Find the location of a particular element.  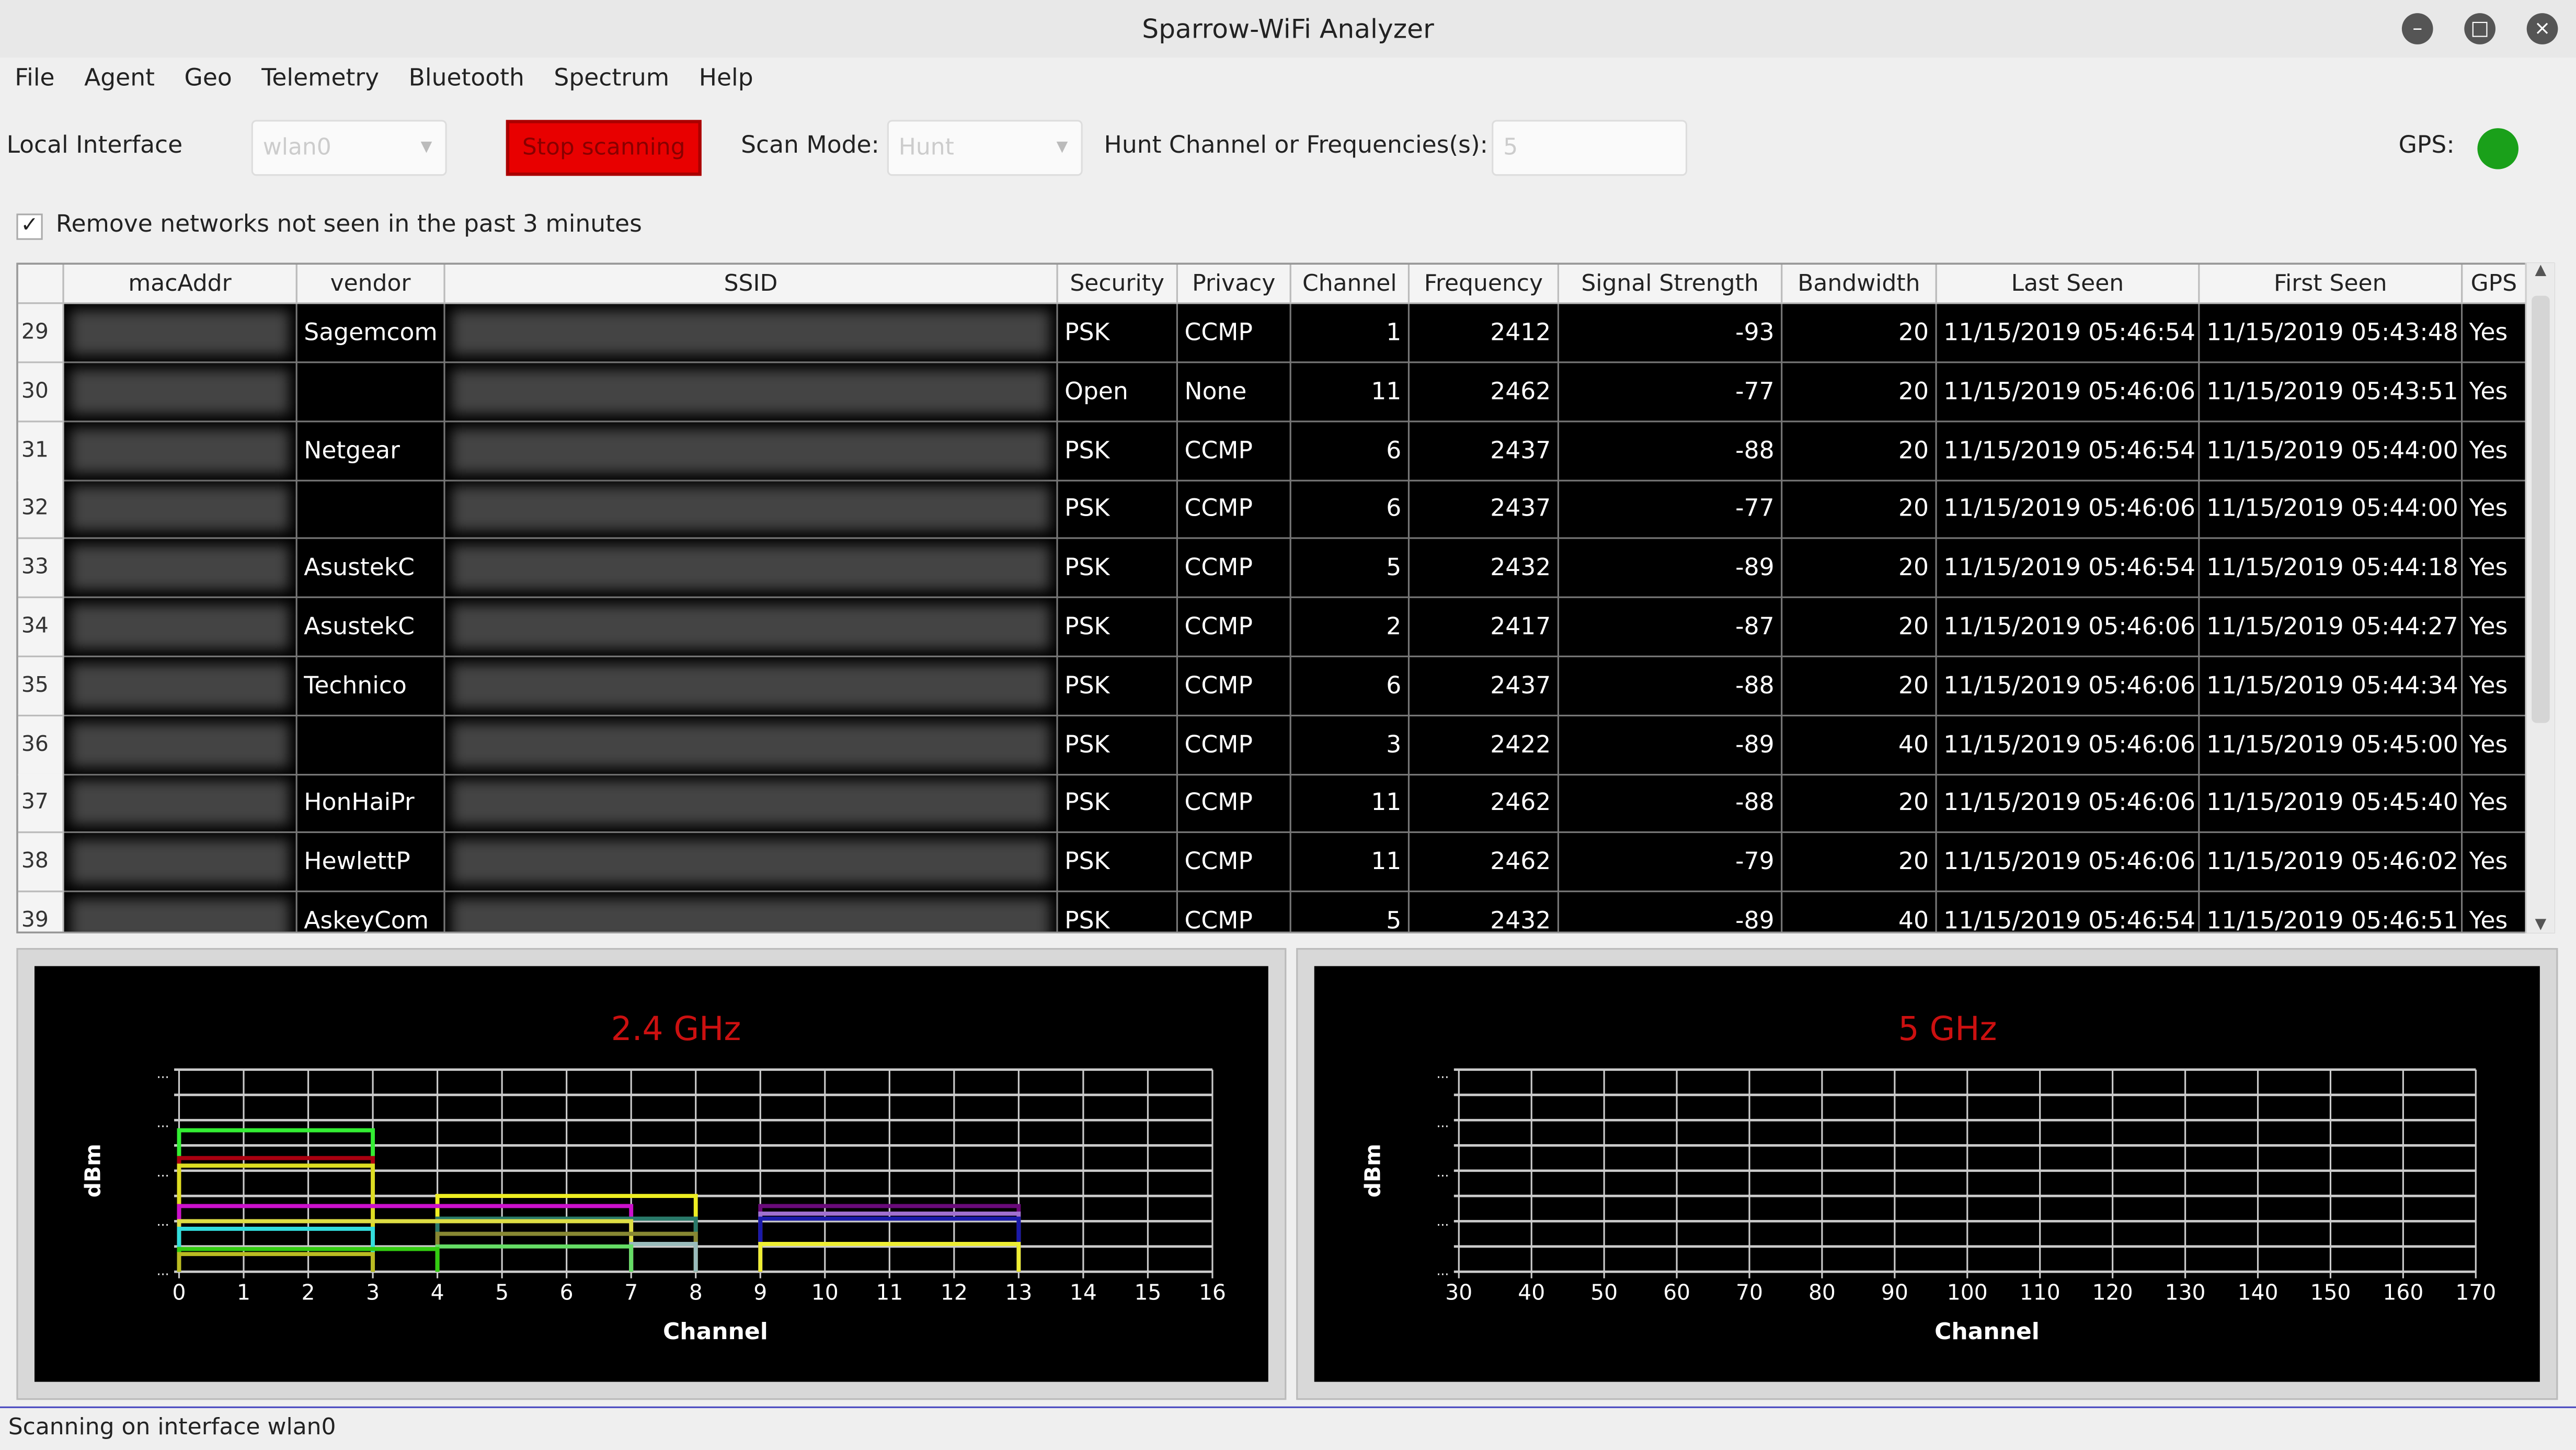

column-header-frequency: Frequency is located at coordinates (1484, 284).